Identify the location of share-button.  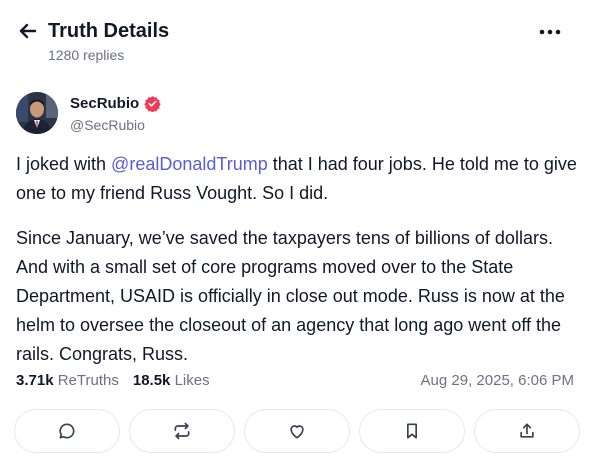
(527, 431).